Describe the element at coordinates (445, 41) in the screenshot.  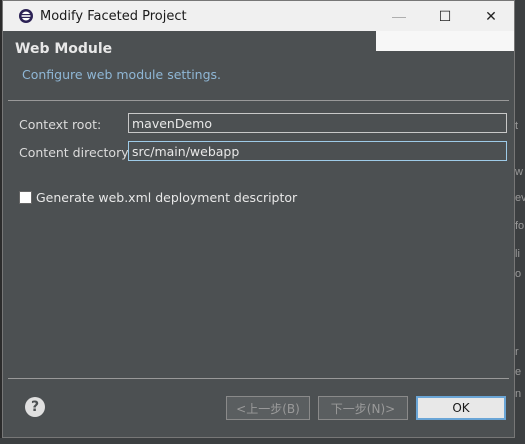
I see `header-banner` at that location.